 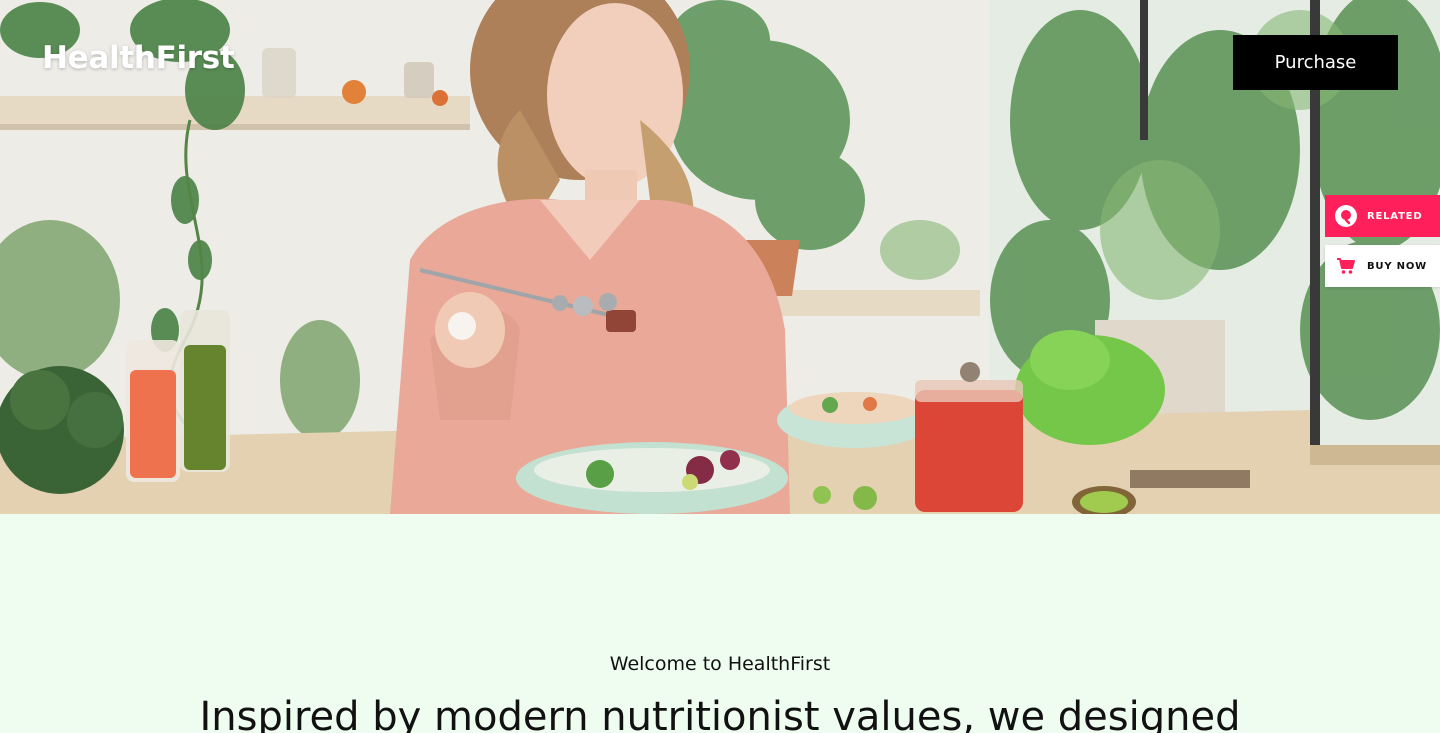 I want to click on related-label: RELATED, so click(x=1395, y=216).